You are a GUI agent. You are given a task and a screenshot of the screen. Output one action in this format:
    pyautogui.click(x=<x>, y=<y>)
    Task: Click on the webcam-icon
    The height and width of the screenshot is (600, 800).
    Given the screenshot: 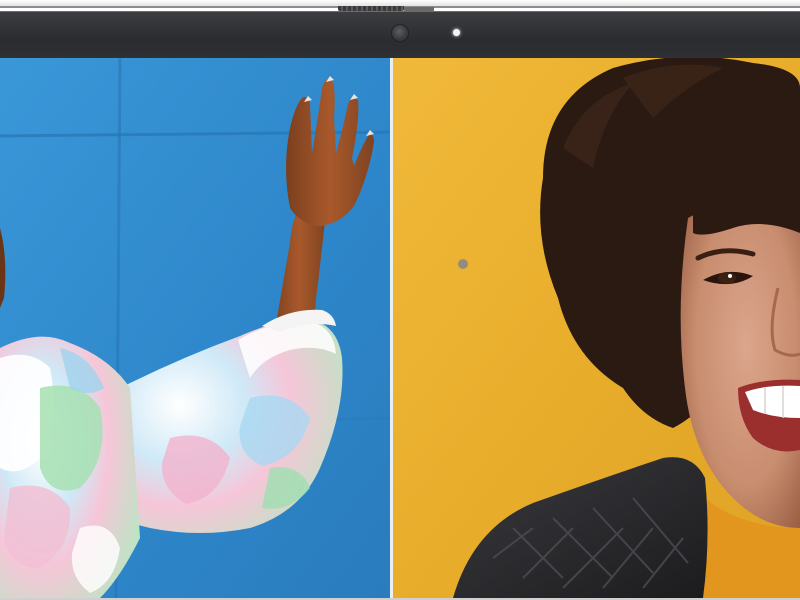 What is the action you would take?
    pyautogui.click(x=400, y=33)
    